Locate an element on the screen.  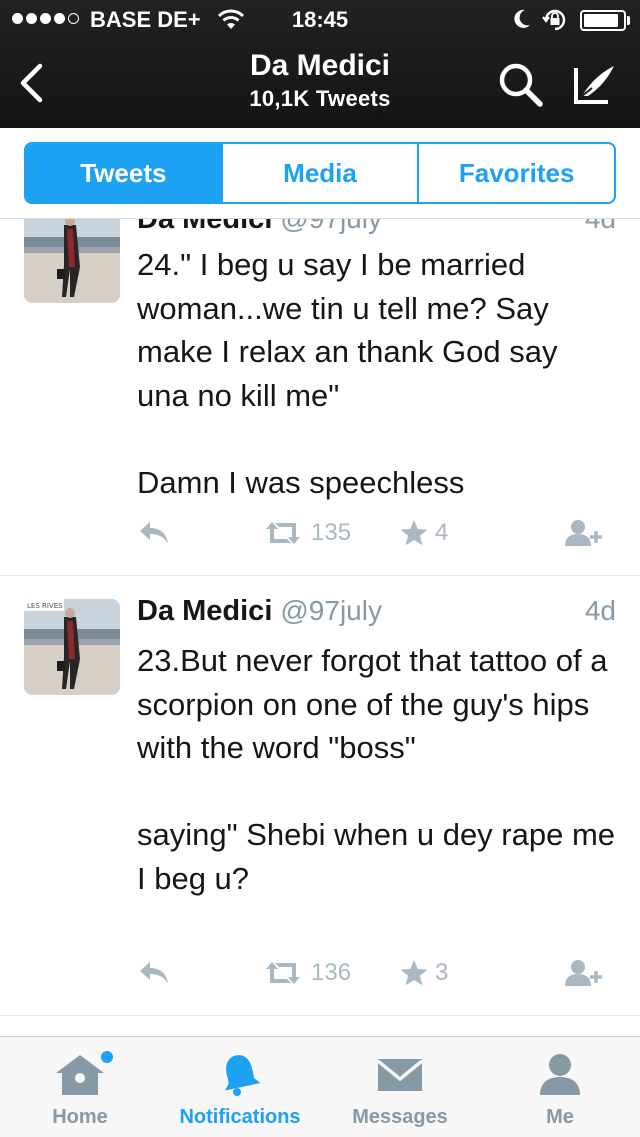
envelope-icon is located at coordinates (400, 1076).